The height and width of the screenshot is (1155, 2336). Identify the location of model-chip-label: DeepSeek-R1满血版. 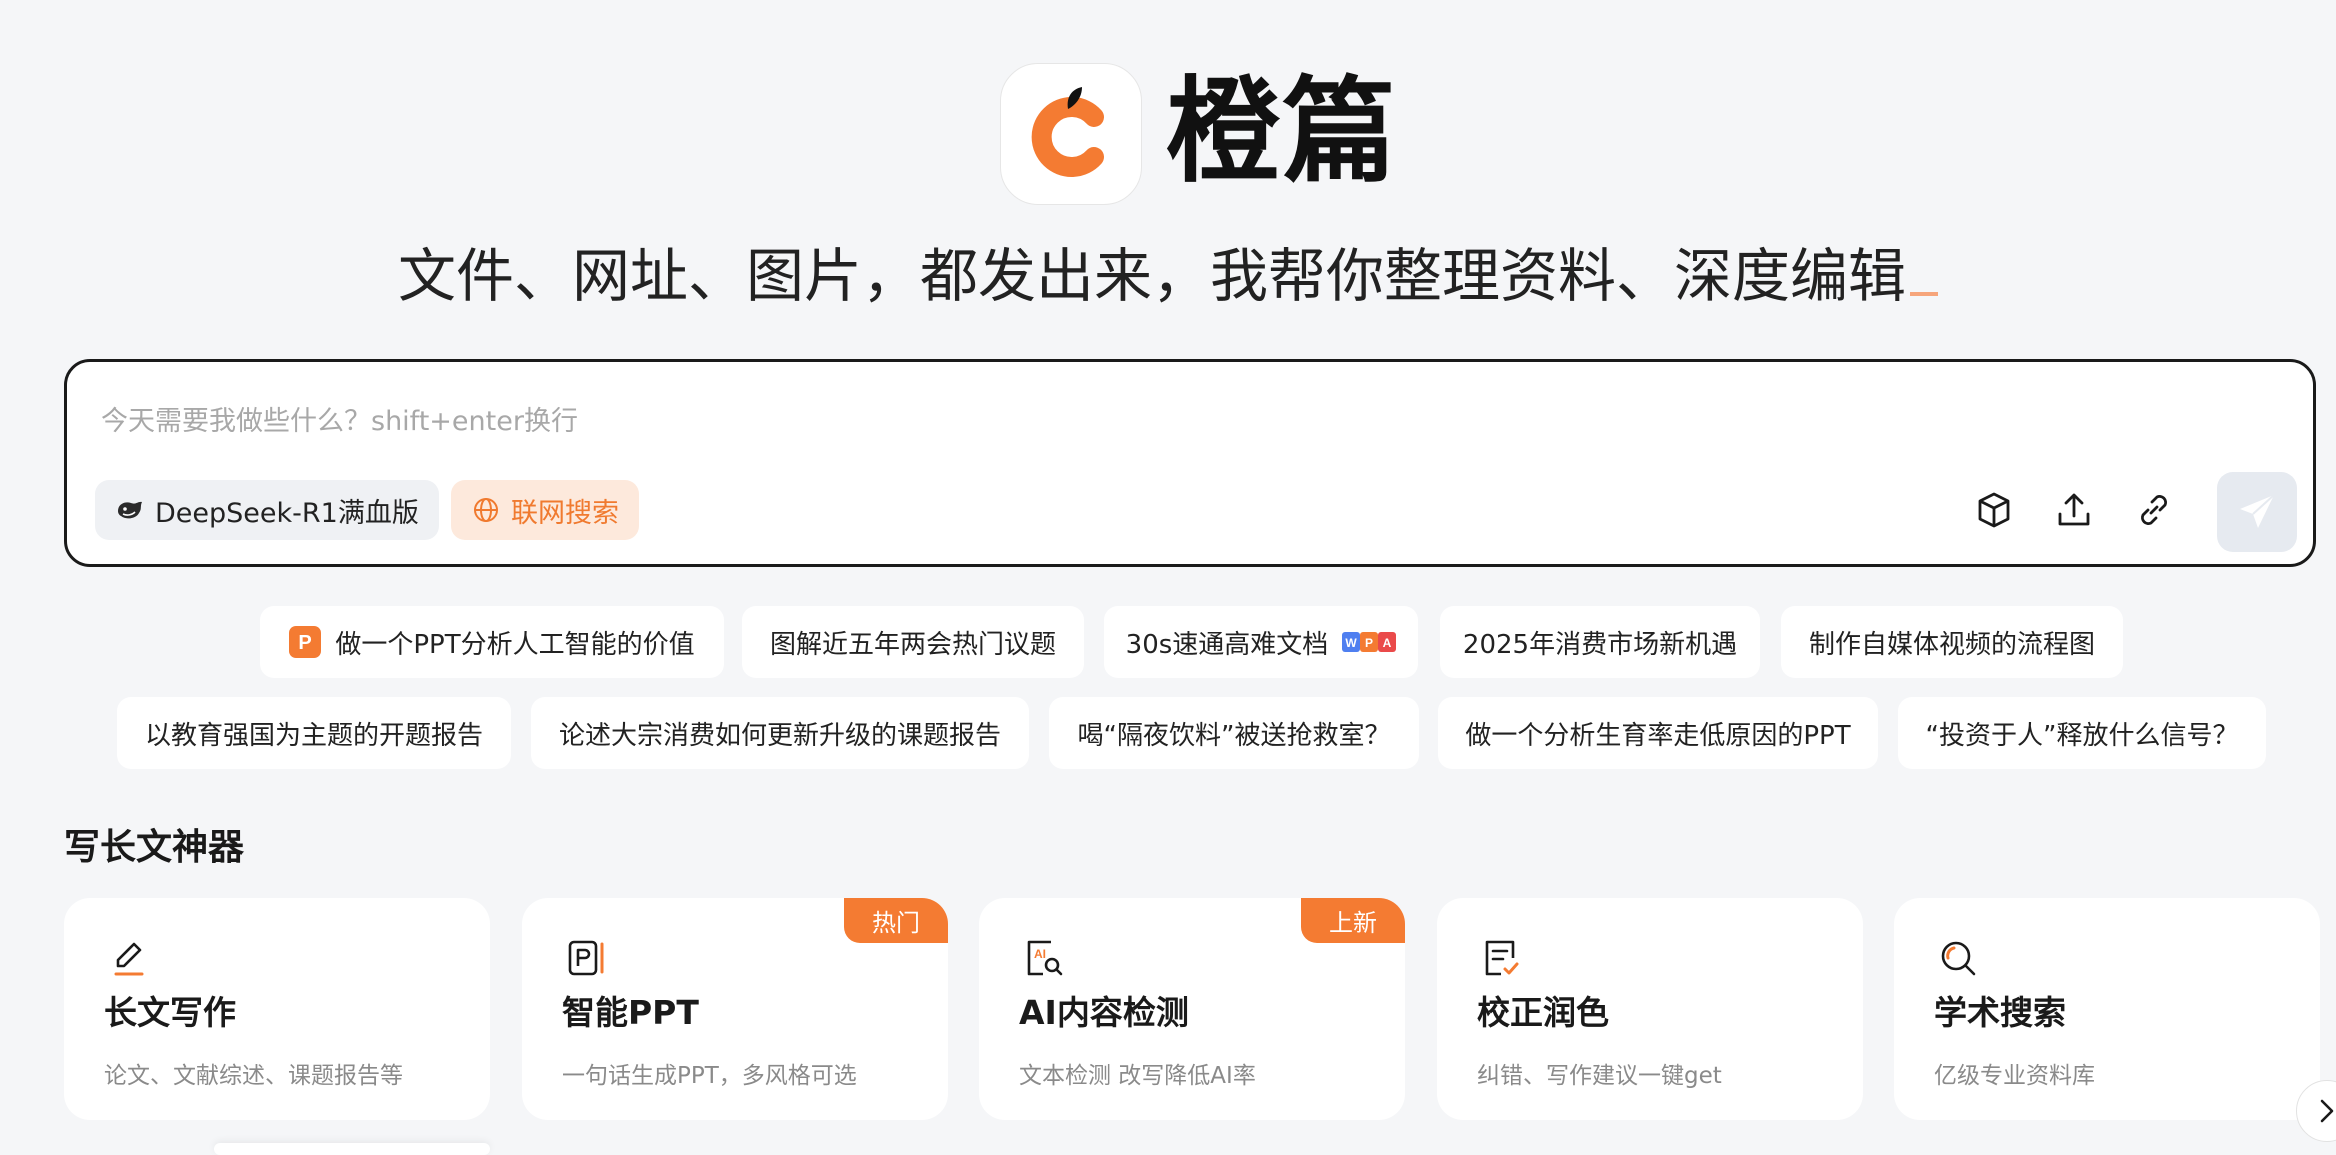
(287, 513).